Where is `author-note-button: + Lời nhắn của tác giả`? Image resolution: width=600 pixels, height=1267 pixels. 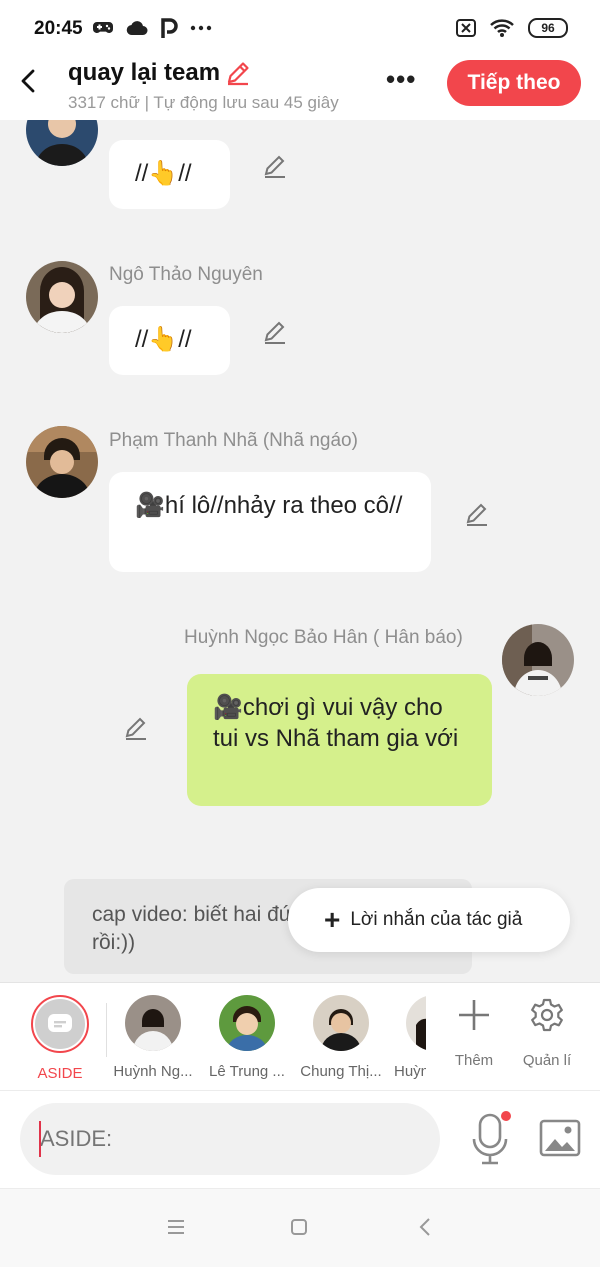
author-note-button: + Lời nhắn của tác giả is located at coordinates (429, 920).